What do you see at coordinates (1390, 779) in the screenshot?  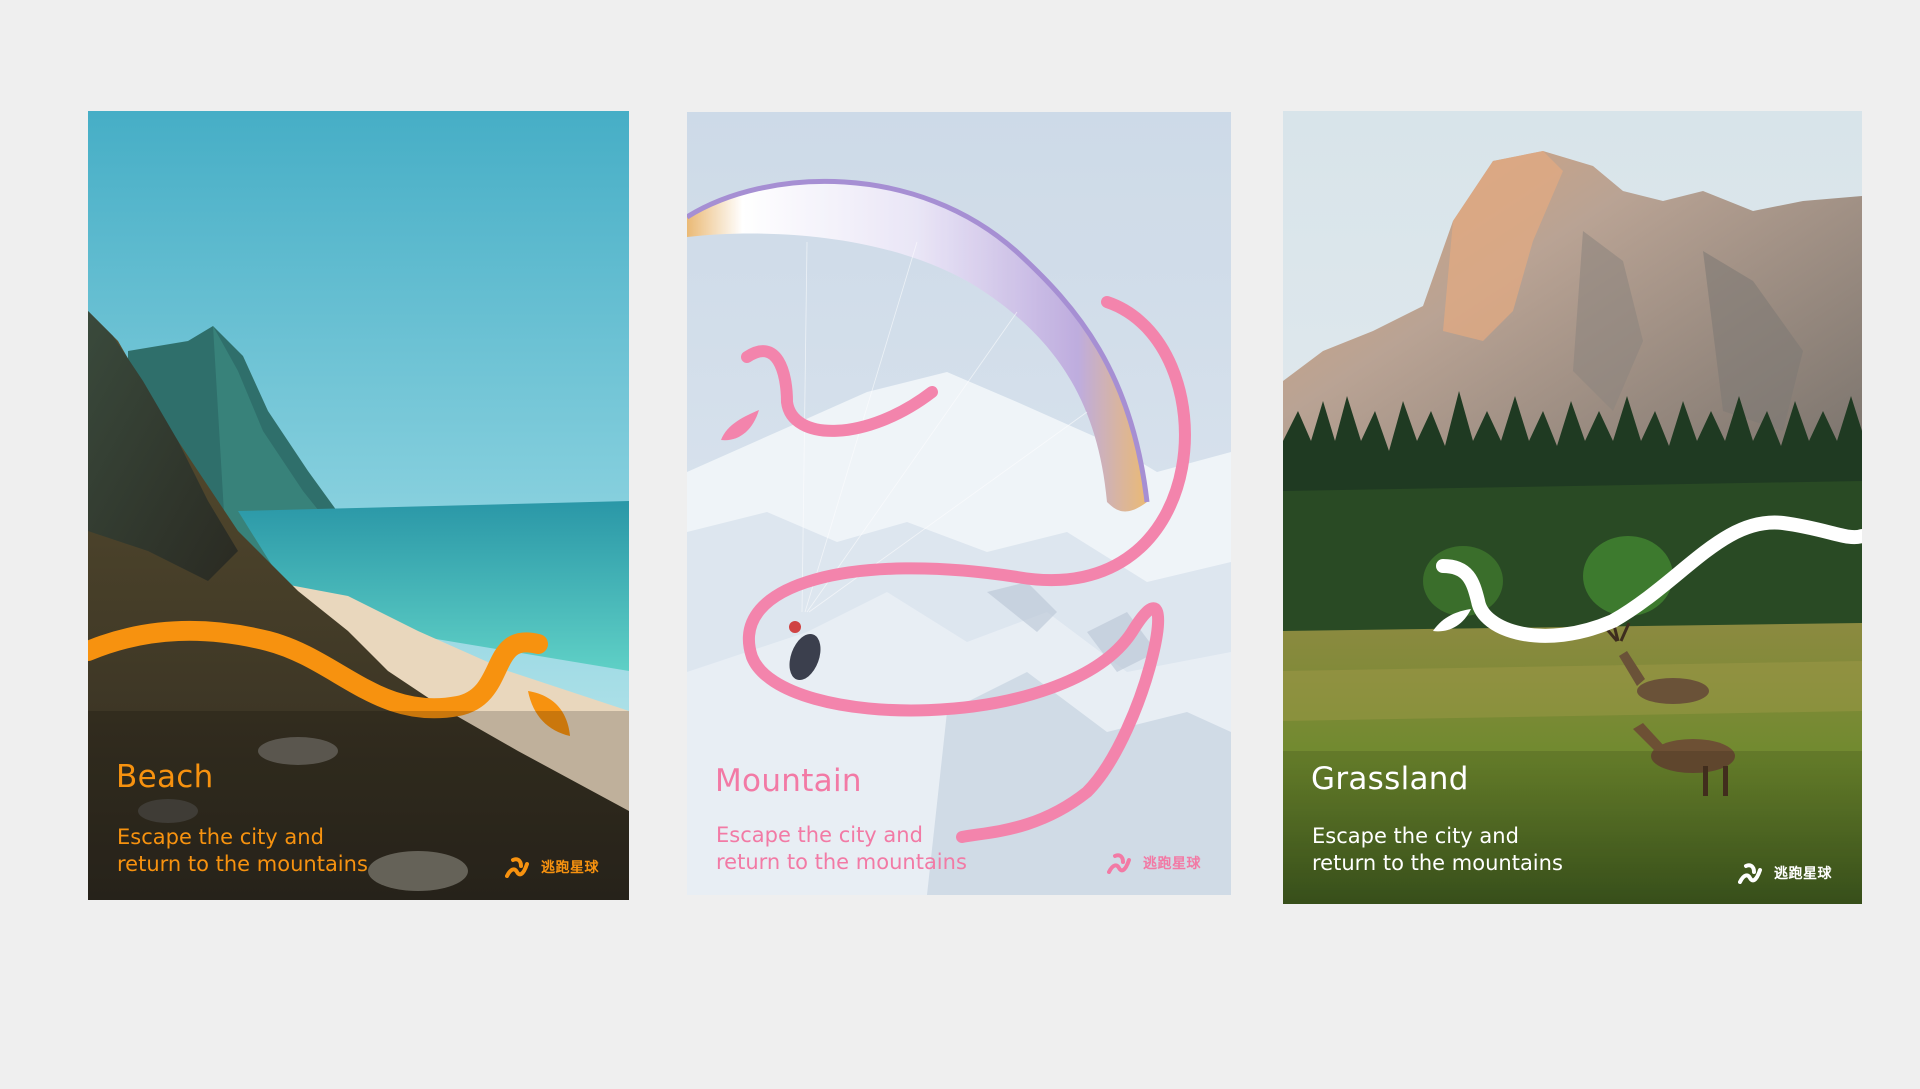 I see `poster-title: Grassland` at bounding box center [1390, 779].